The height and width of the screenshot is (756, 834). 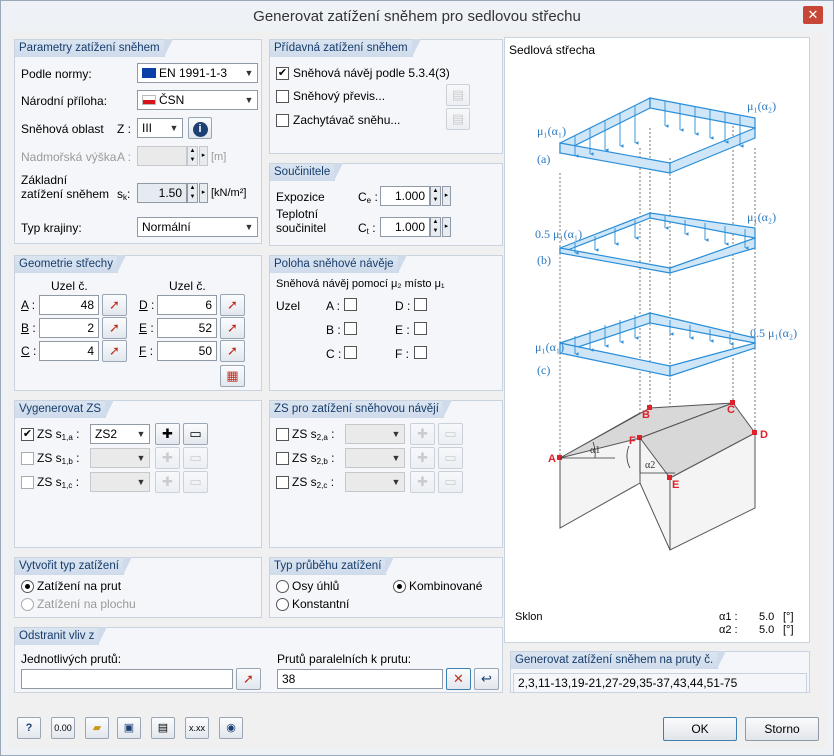 I want to click on details-button: ▤, so click(x=163, y=728).